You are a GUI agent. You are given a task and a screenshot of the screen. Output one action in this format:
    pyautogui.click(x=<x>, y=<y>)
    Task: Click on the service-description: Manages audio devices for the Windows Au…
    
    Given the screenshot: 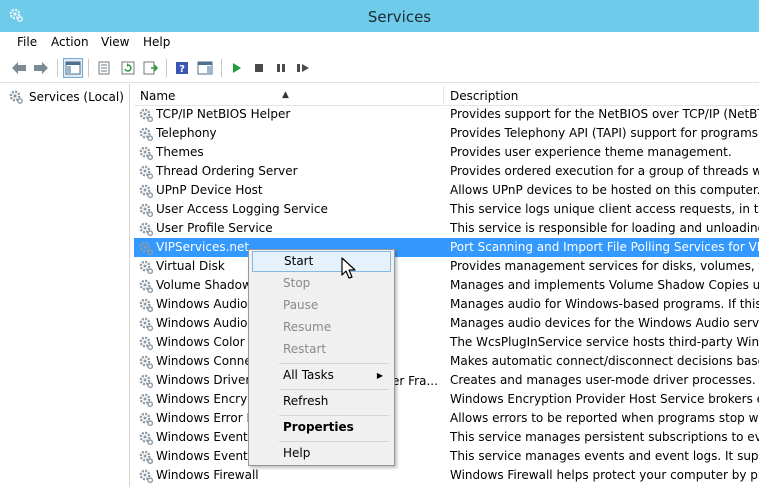 What is the action you would take?
    pyautogui.click(x=604, y=323)
    